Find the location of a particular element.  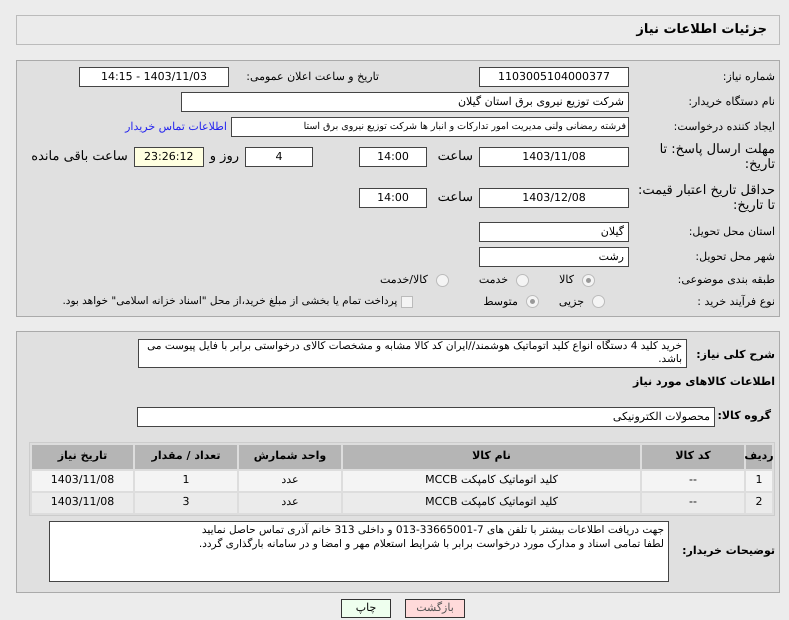

field-label: جزیی is located at coordinates (571, 302).